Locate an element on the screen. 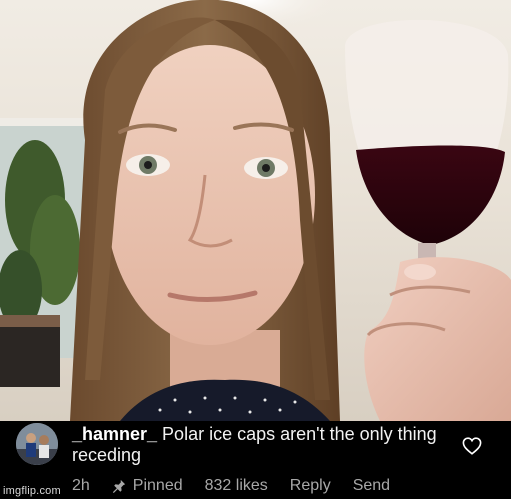 Image resolution: width=511 pixels, height=499 pixels. avatar is located at coordinates (37, 444).